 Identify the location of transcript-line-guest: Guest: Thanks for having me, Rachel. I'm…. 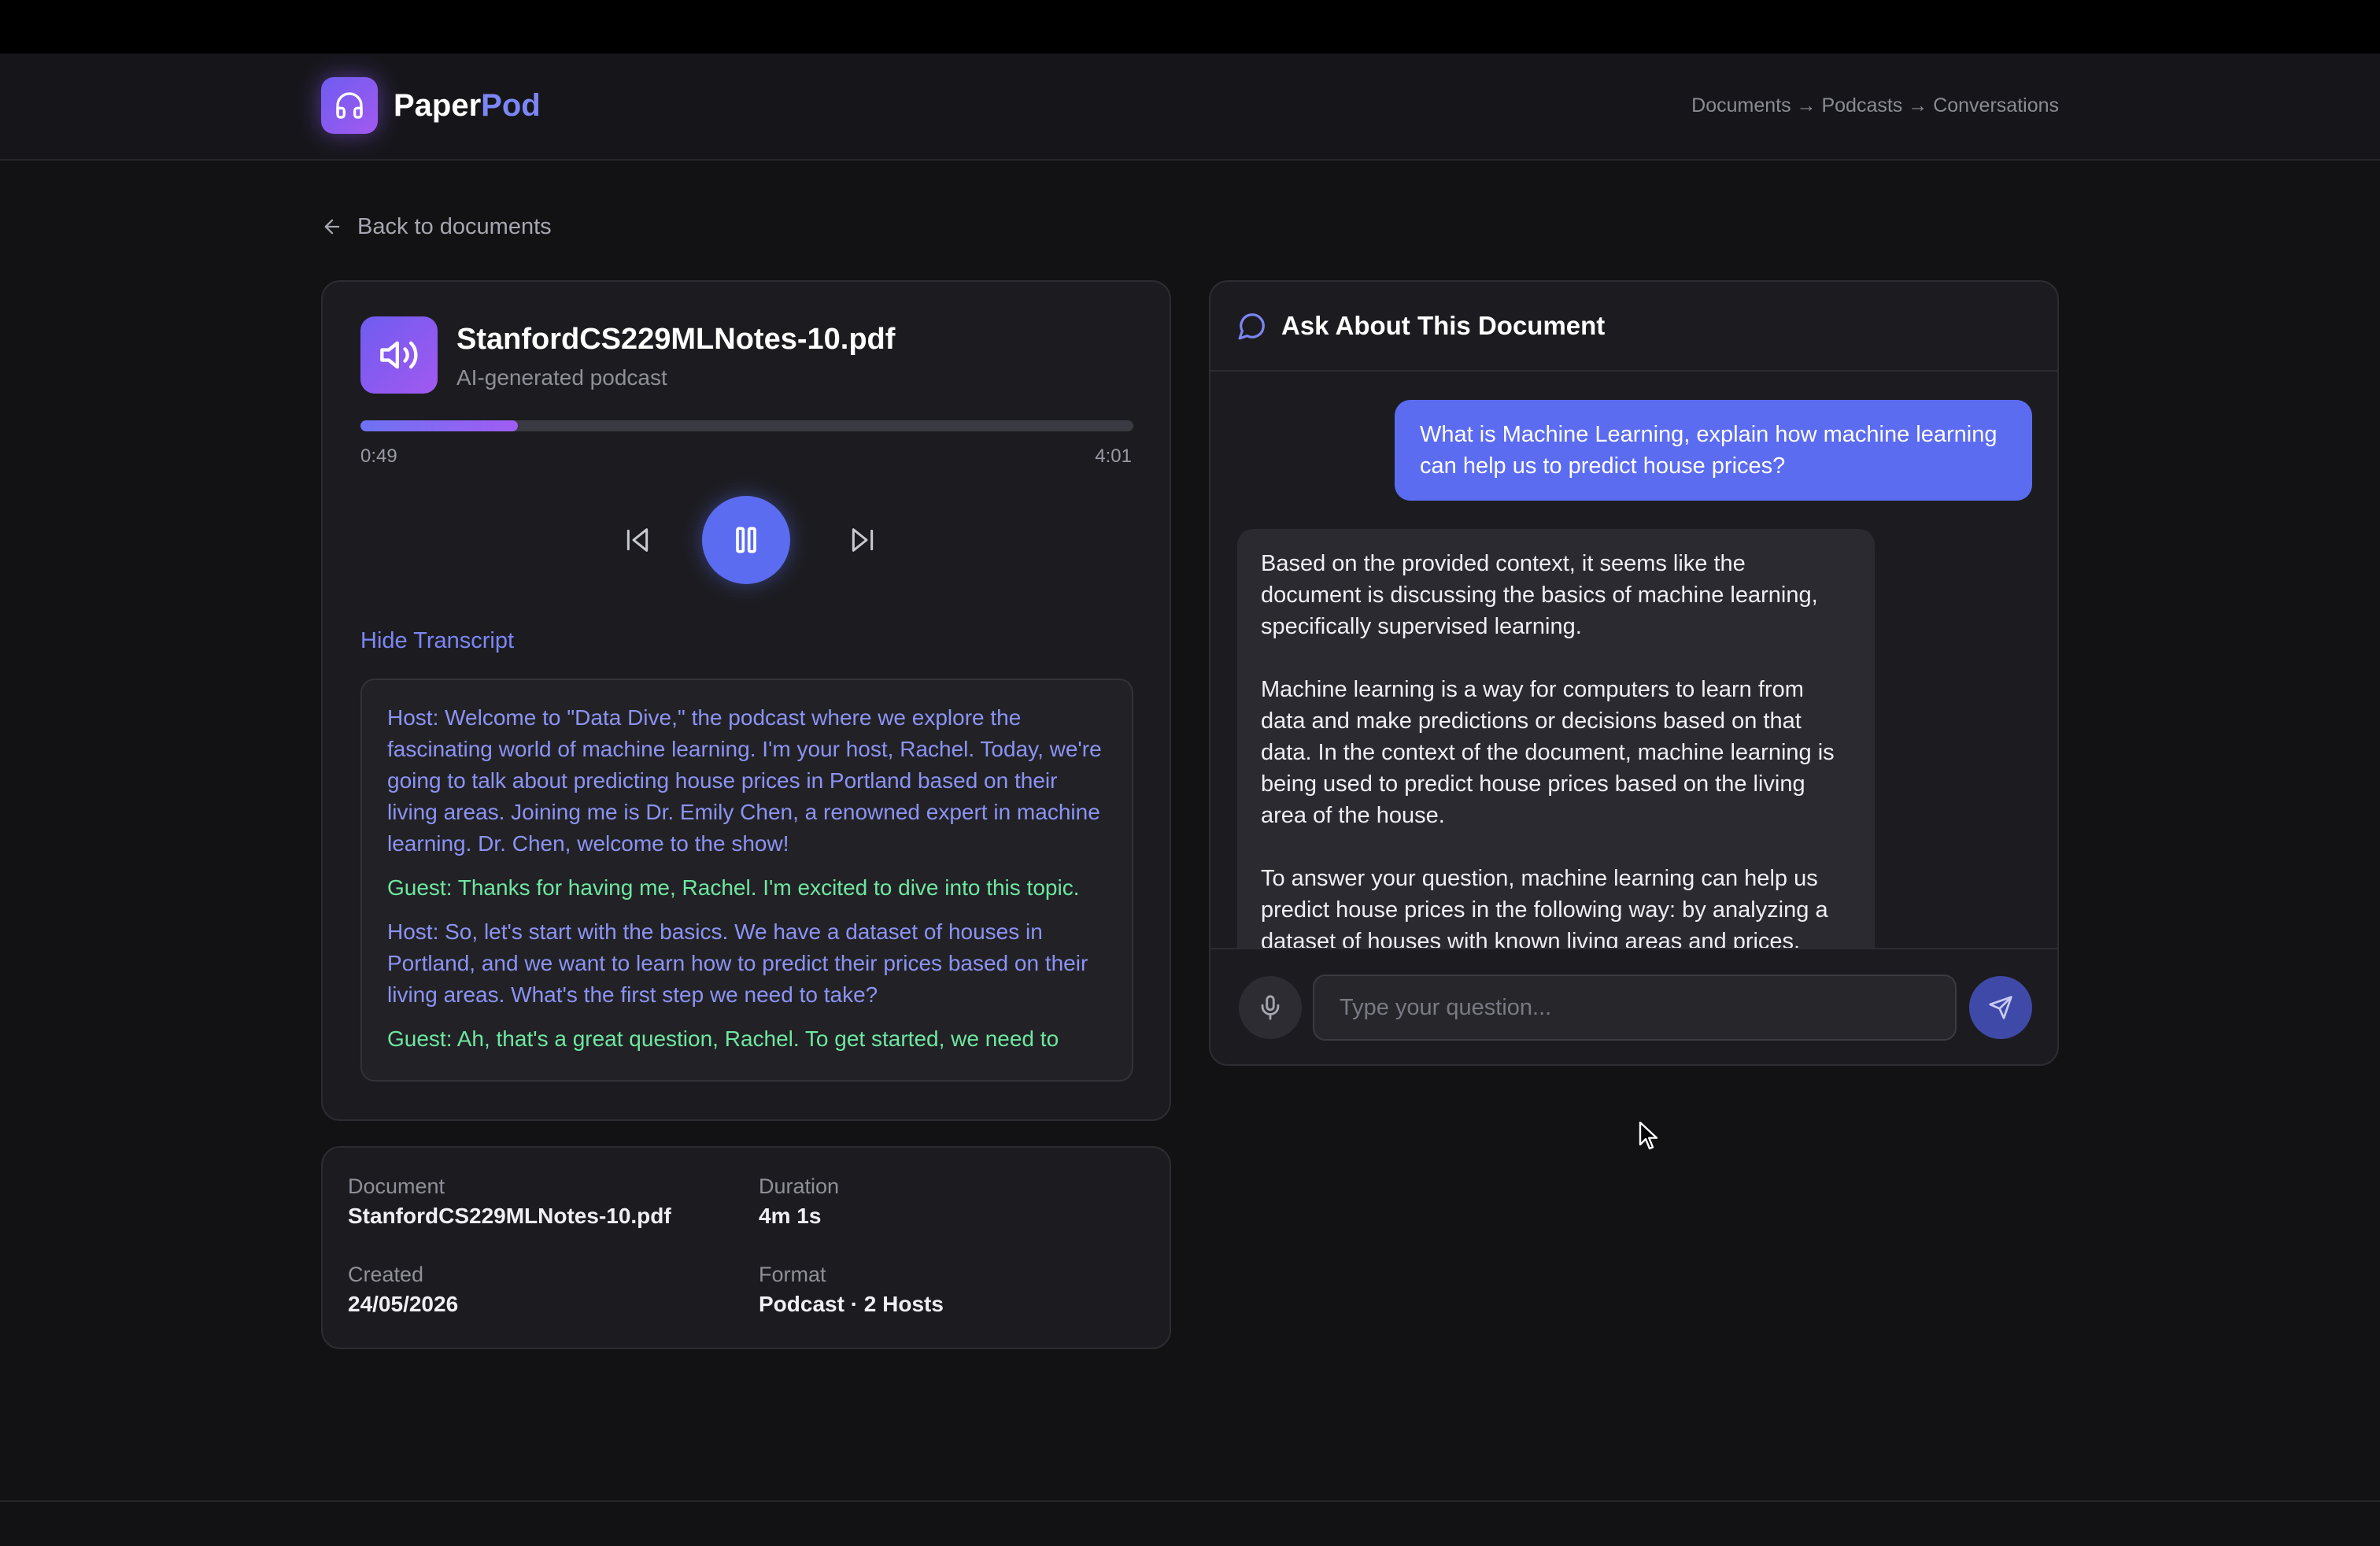
(733, 887).